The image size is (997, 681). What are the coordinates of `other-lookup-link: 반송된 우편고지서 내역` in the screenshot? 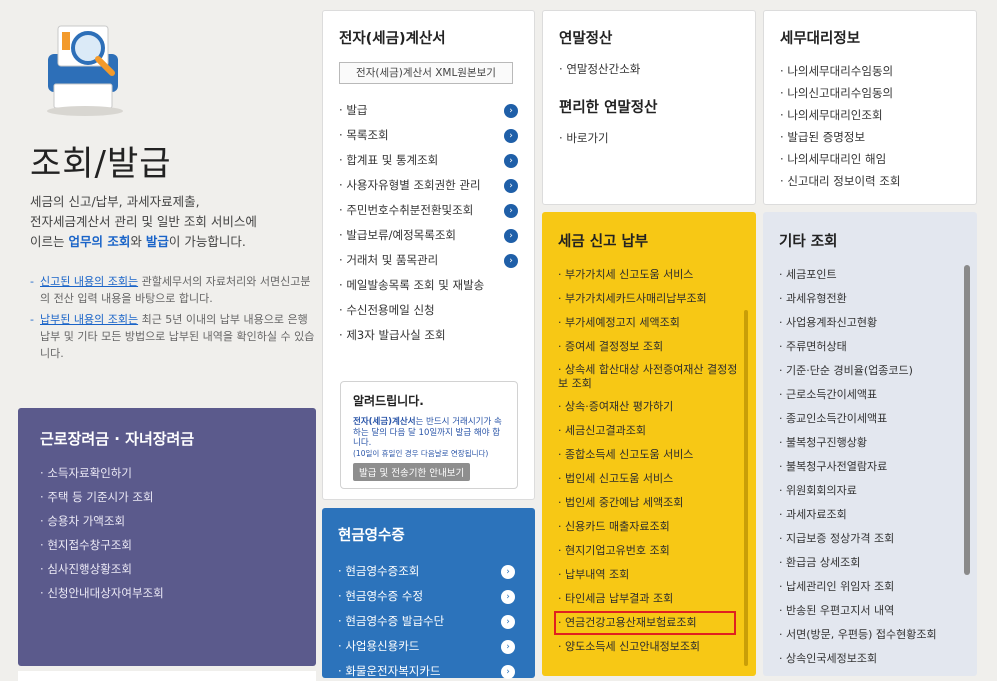 It's located at (870, 611).